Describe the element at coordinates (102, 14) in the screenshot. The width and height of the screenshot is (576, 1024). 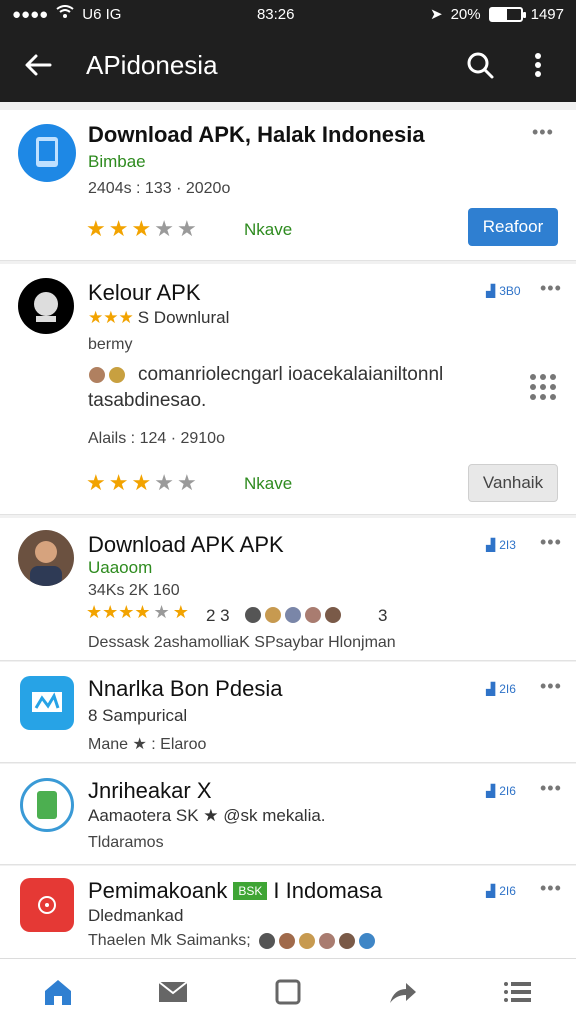
I see `carrier-text: U6 IG` at that location.